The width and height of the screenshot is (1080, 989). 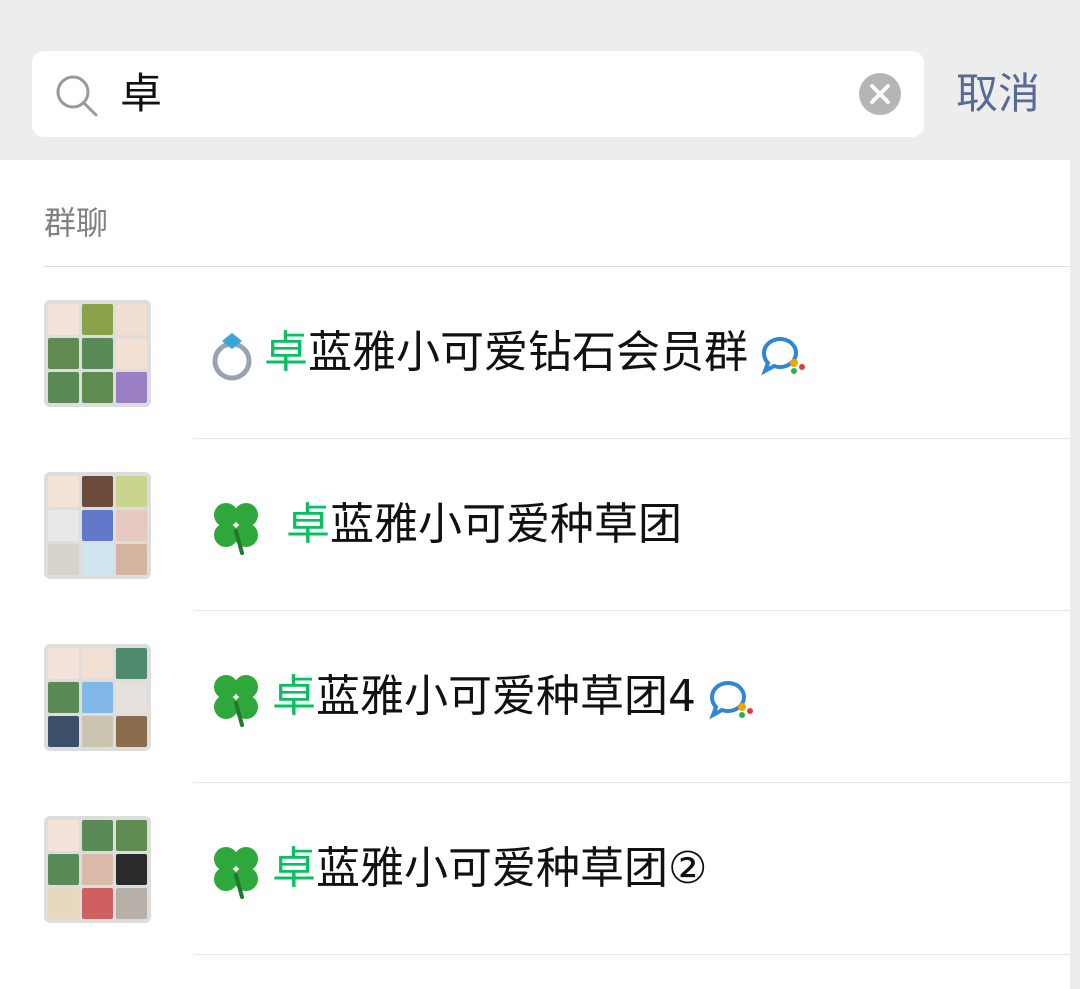 I want to click on search-icon, so click(x=77, y=96).